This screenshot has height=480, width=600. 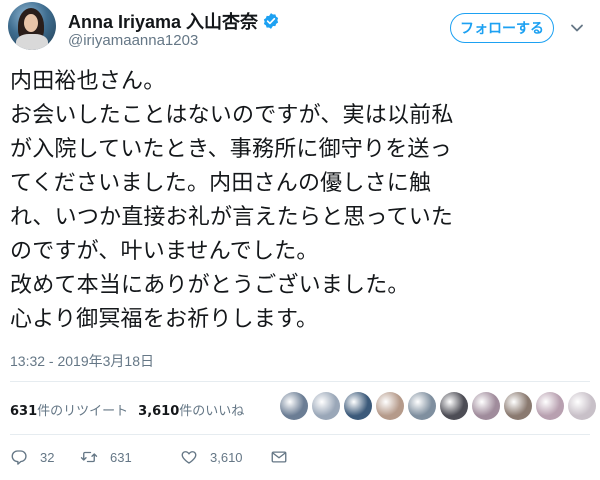 What do you see at coordinates (159, 411) in the screenshot?
I see `likes-count: 3,610` at bounding box center [159, 411].